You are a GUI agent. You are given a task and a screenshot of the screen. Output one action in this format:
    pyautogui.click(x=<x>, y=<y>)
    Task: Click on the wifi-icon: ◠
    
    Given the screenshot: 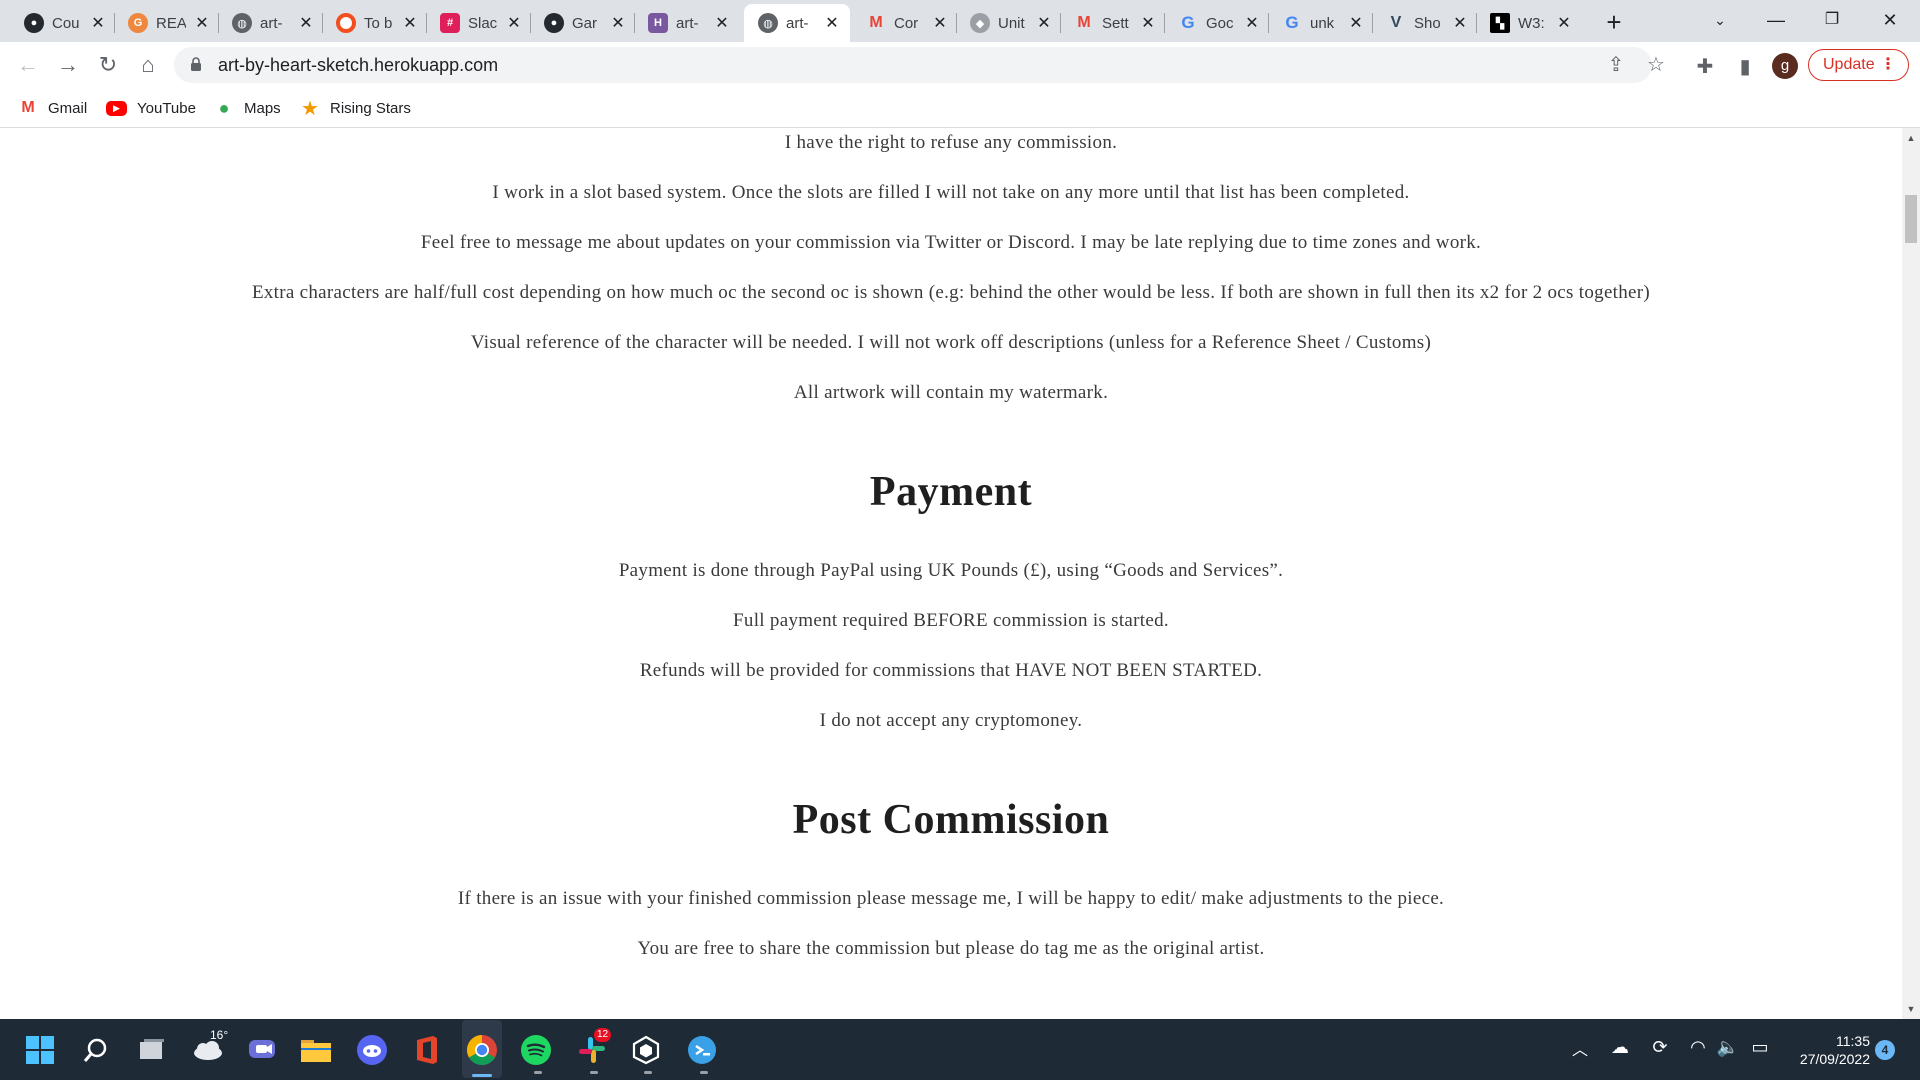 What is the action you would take?
    pyautogui.click(x=1698, y=1047)
    